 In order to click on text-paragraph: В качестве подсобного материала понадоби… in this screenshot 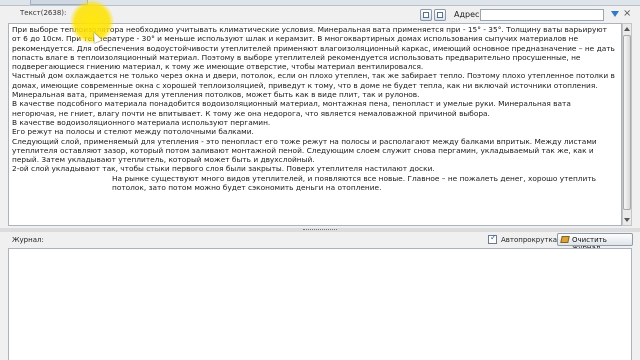, I will do `click(291, 108)`.